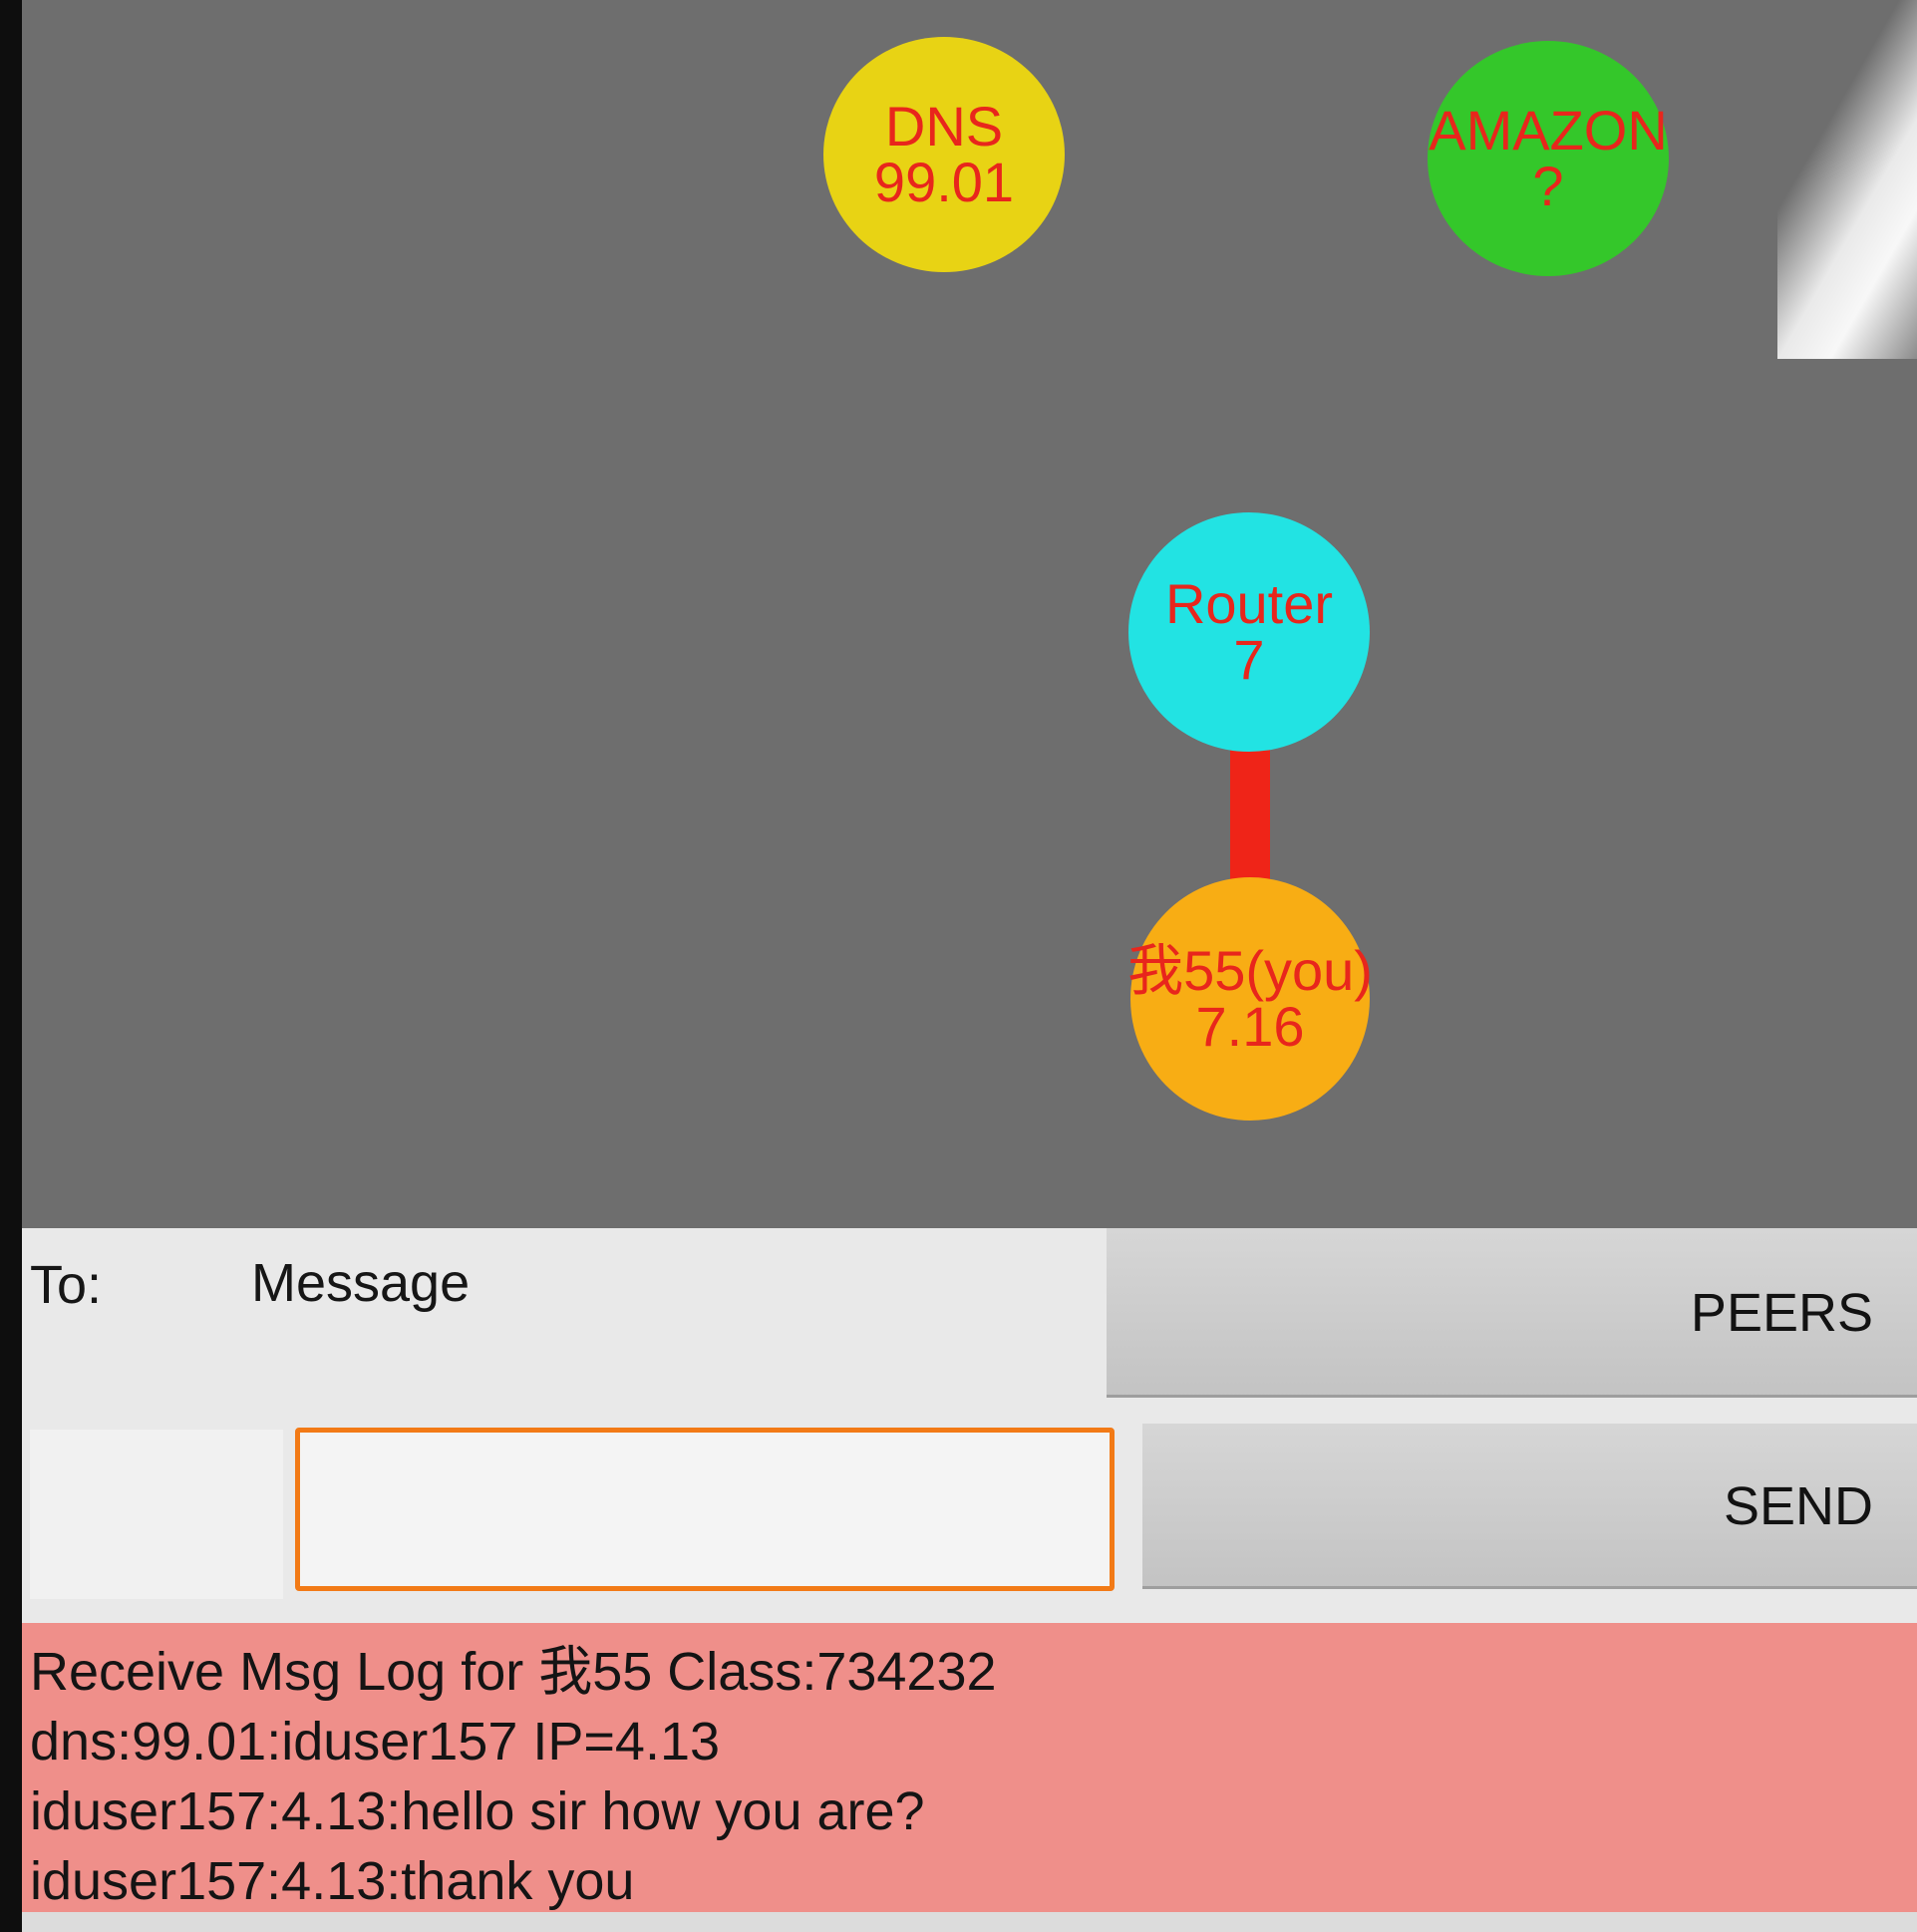 The height and width of the screenshot is (1932, 1917). Describe the element at coordinates (11, 966) in the screenshot. I see `device-bezel` at that location.